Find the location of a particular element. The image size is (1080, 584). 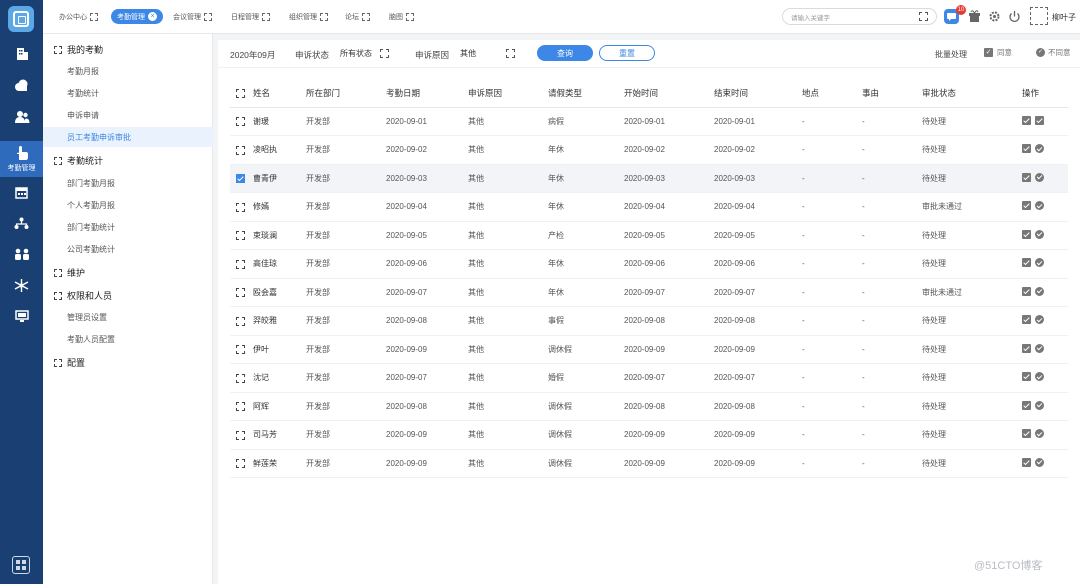

sidebar-item-statistics: 考勤统计 is located at coordinates (128, 93).